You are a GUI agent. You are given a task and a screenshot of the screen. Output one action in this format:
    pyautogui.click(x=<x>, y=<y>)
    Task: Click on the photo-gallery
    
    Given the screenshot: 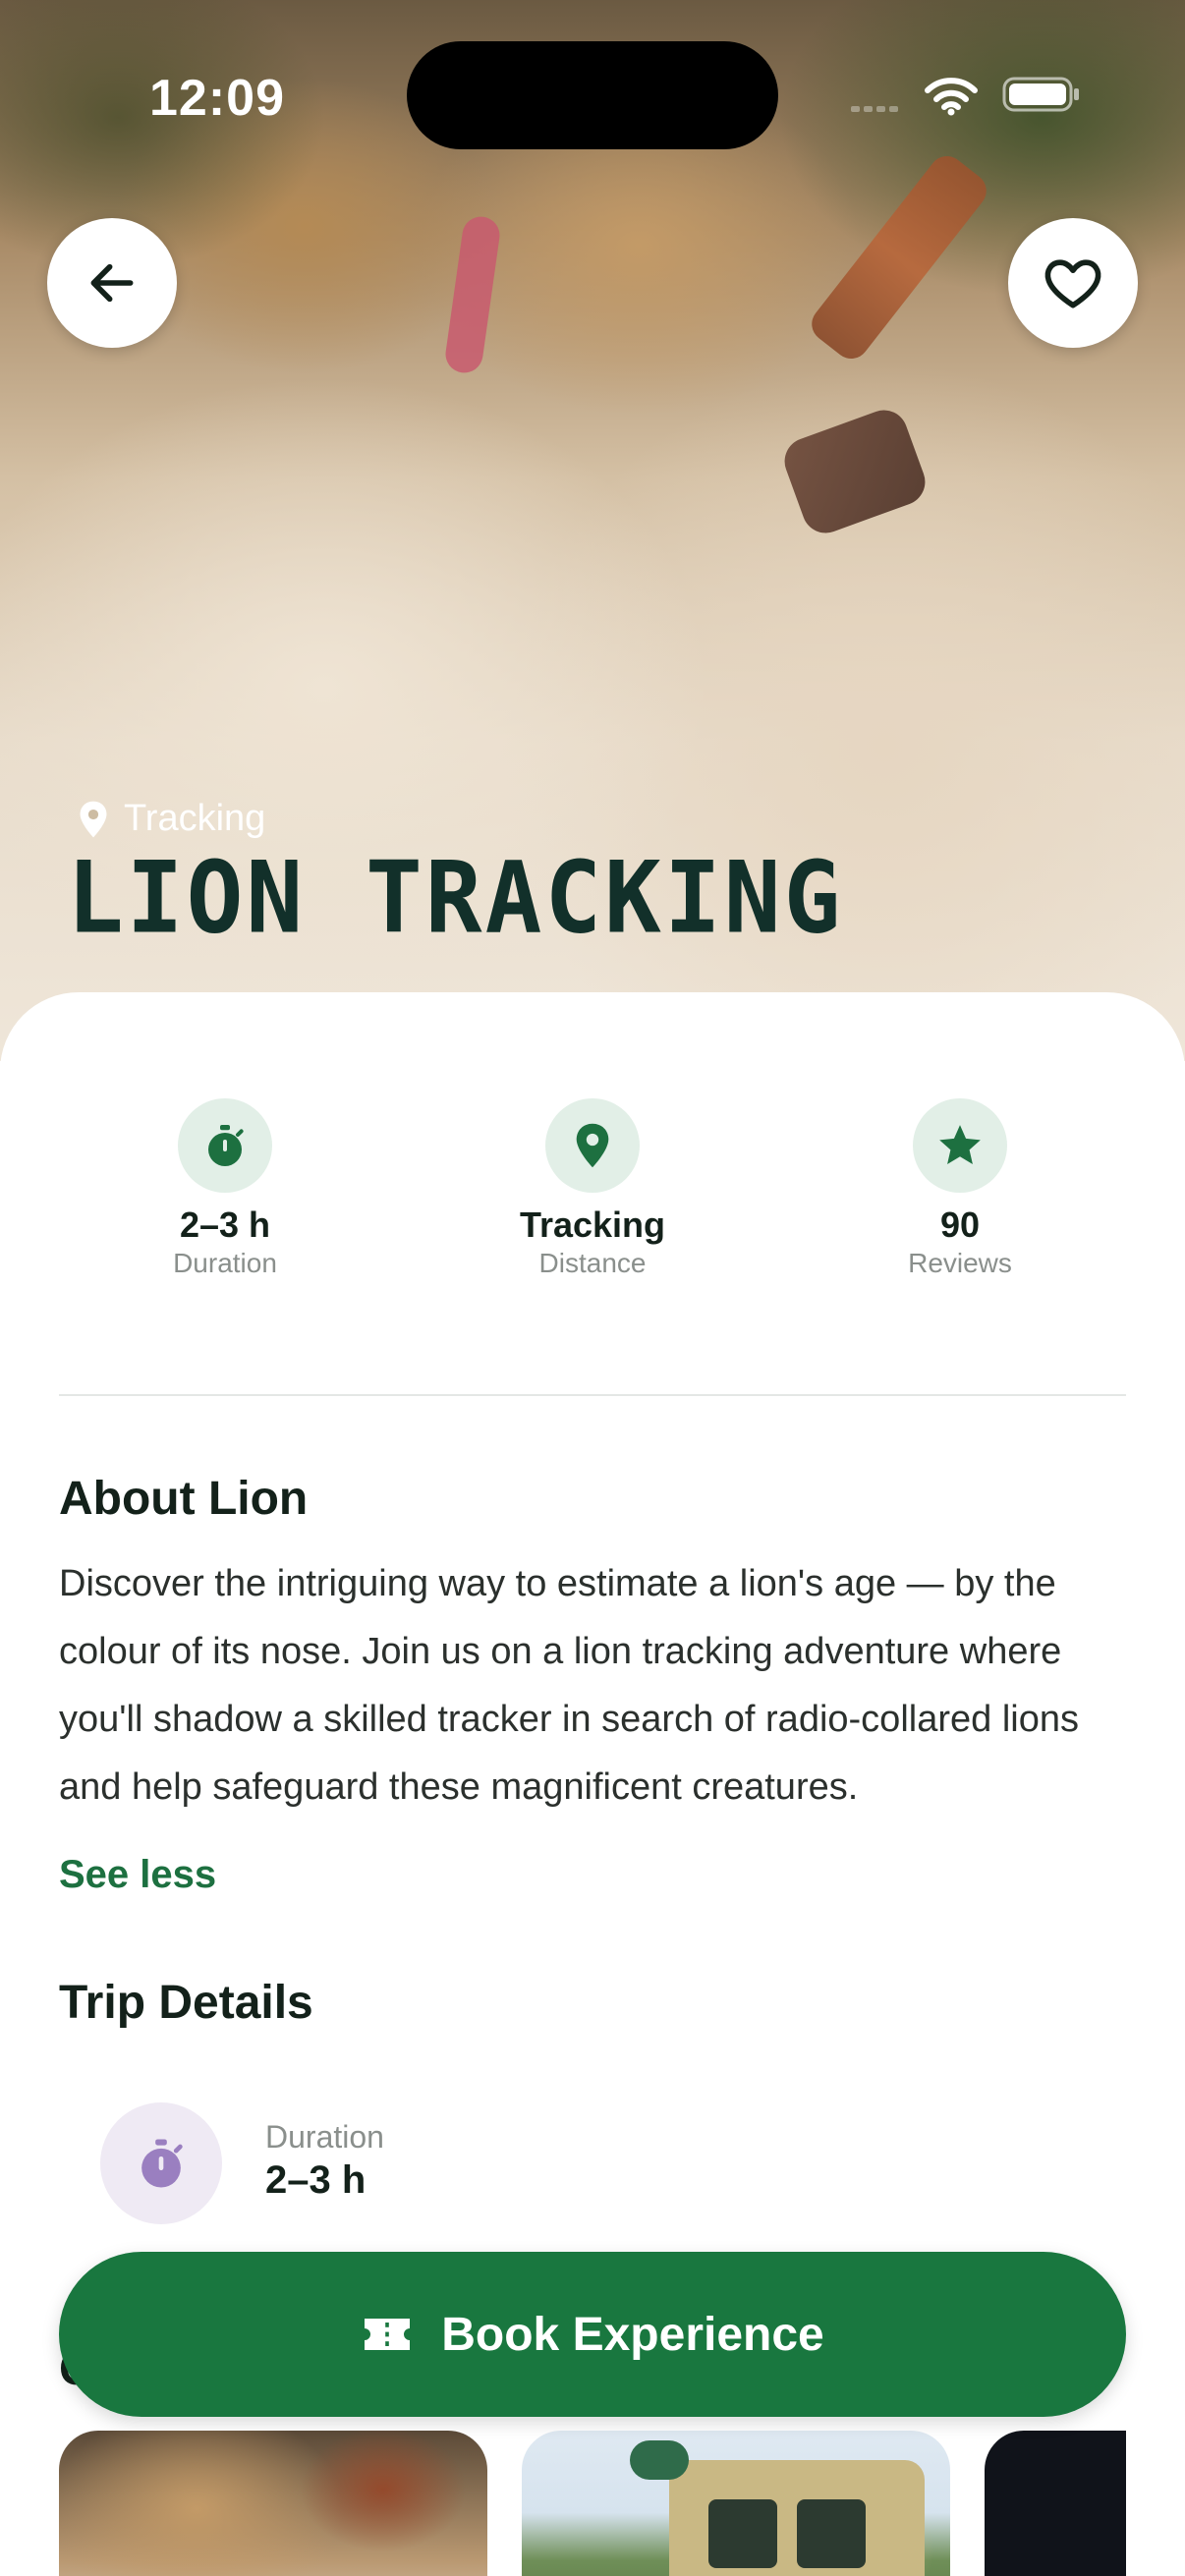 What is the action you would take?
    pyautogui.click(x=592, y=2503)
    